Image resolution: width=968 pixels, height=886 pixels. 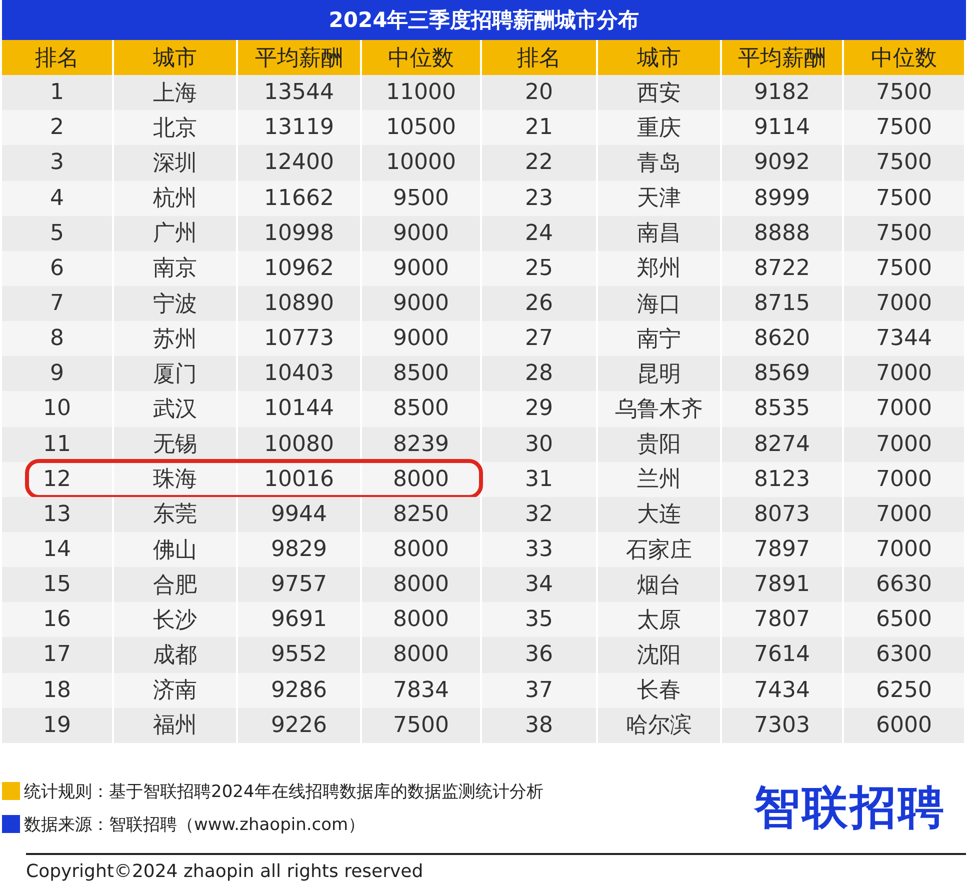 What do you see at coordinates (783, 725) in the screenshot?
I see `table-cell: 7303` at bounding box center [783, 725].